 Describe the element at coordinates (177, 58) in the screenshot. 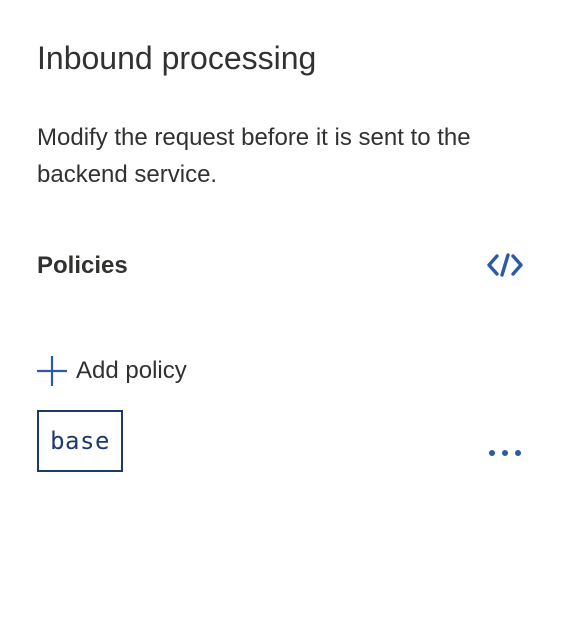

I see `page-title: Inbound processing` at that location.